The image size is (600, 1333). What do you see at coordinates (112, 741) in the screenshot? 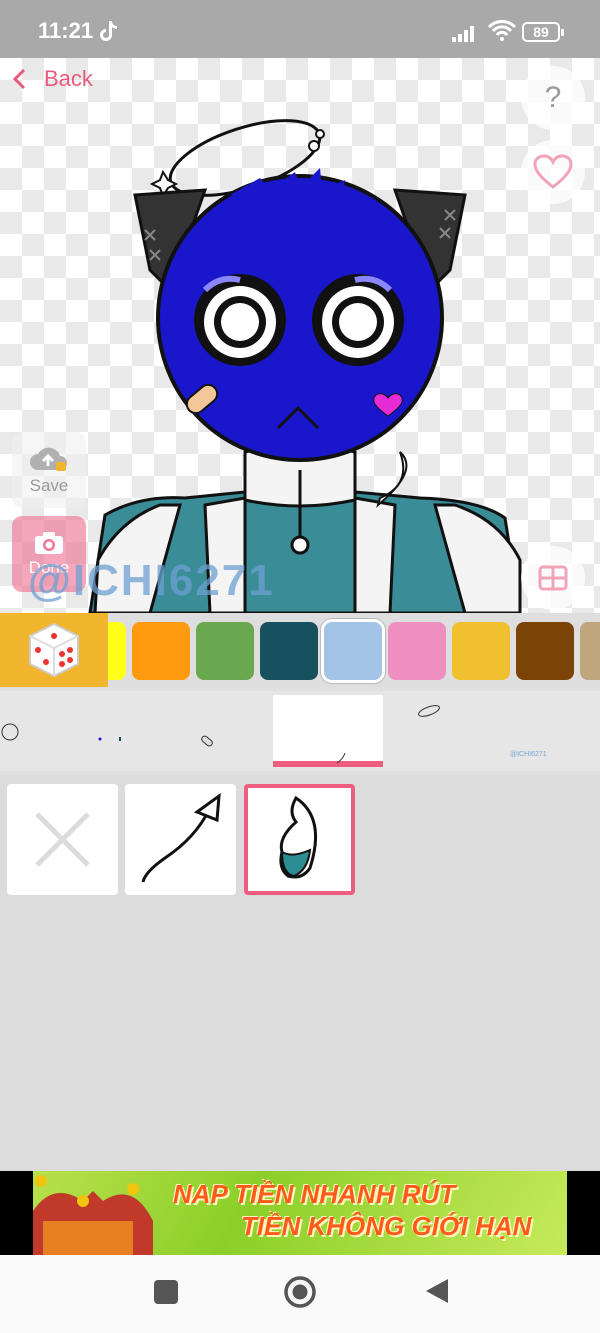
I see `part-thumbnail-dots` at bounding box center [112, 741].